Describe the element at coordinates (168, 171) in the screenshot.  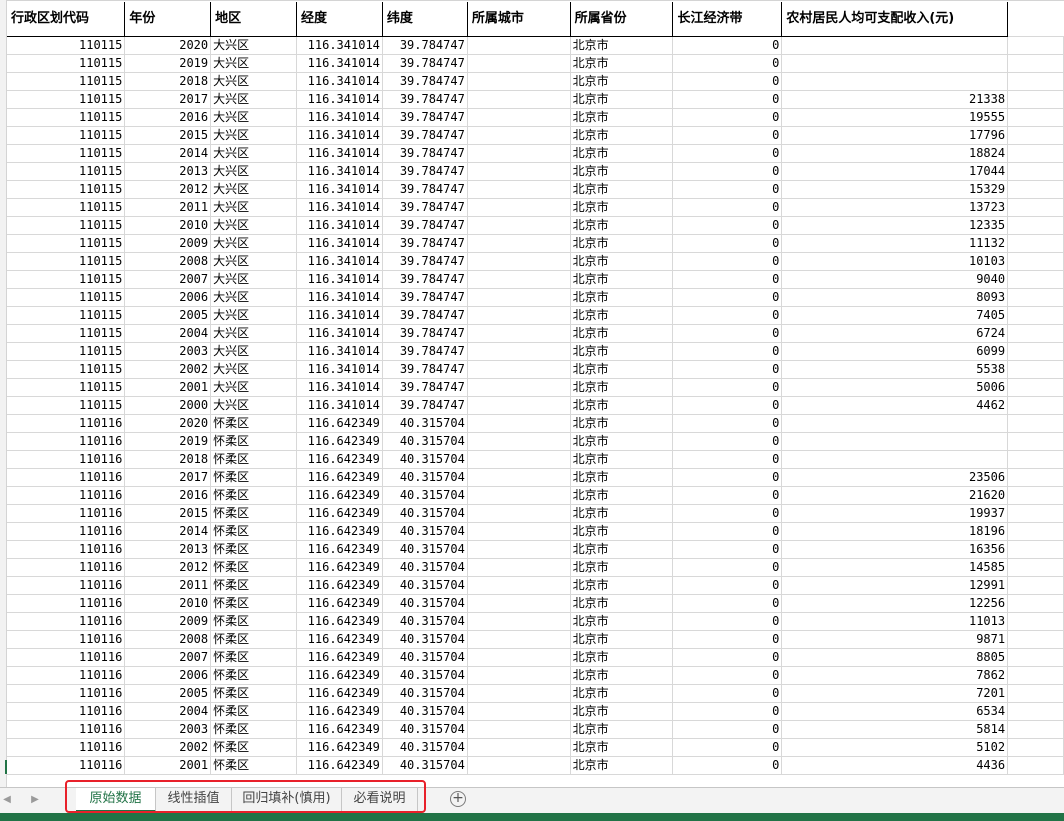
I see `cell-year: 2013` at that location.